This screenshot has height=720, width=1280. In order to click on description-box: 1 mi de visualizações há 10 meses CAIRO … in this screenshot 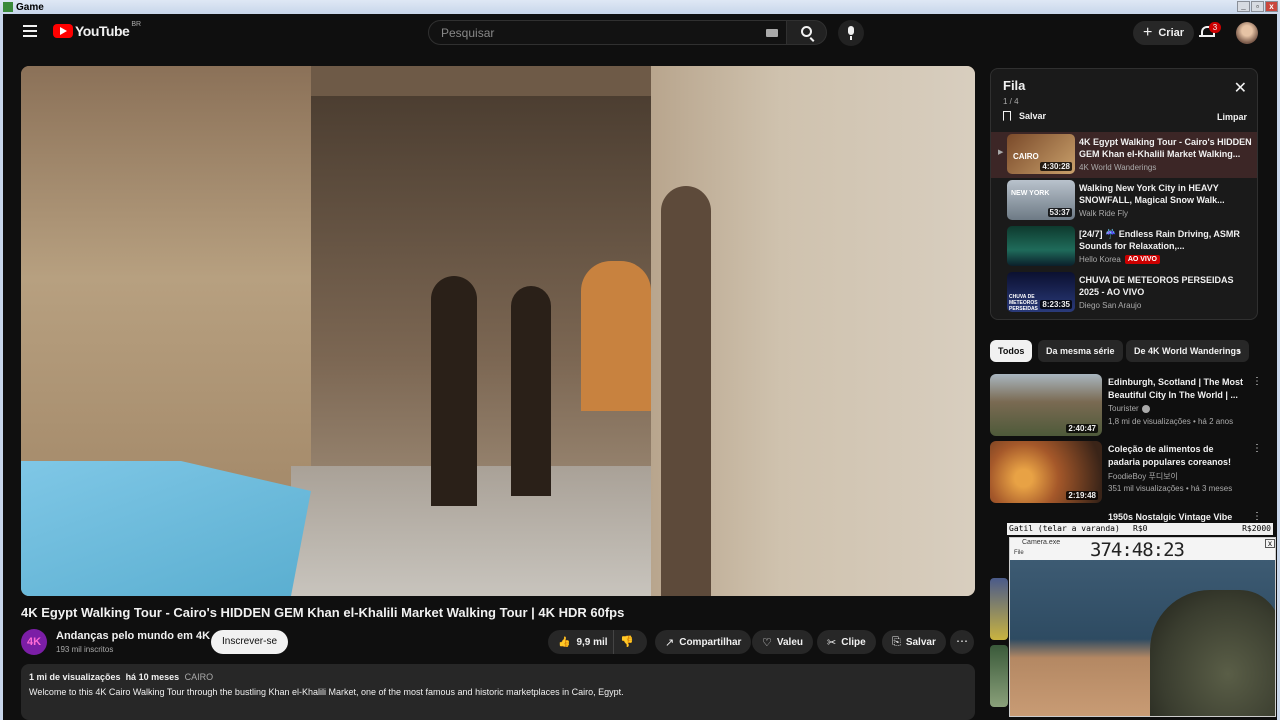, I will do `click(498, 692)`.